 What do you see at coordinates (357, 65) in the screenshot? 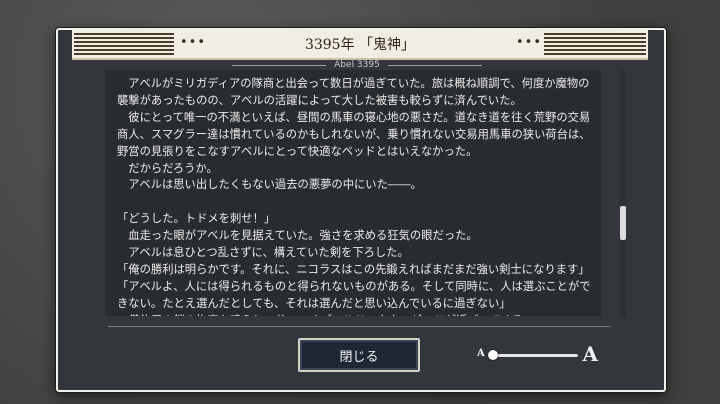
I see `author-label: Abel 3395` at bounding box center [357, 65].